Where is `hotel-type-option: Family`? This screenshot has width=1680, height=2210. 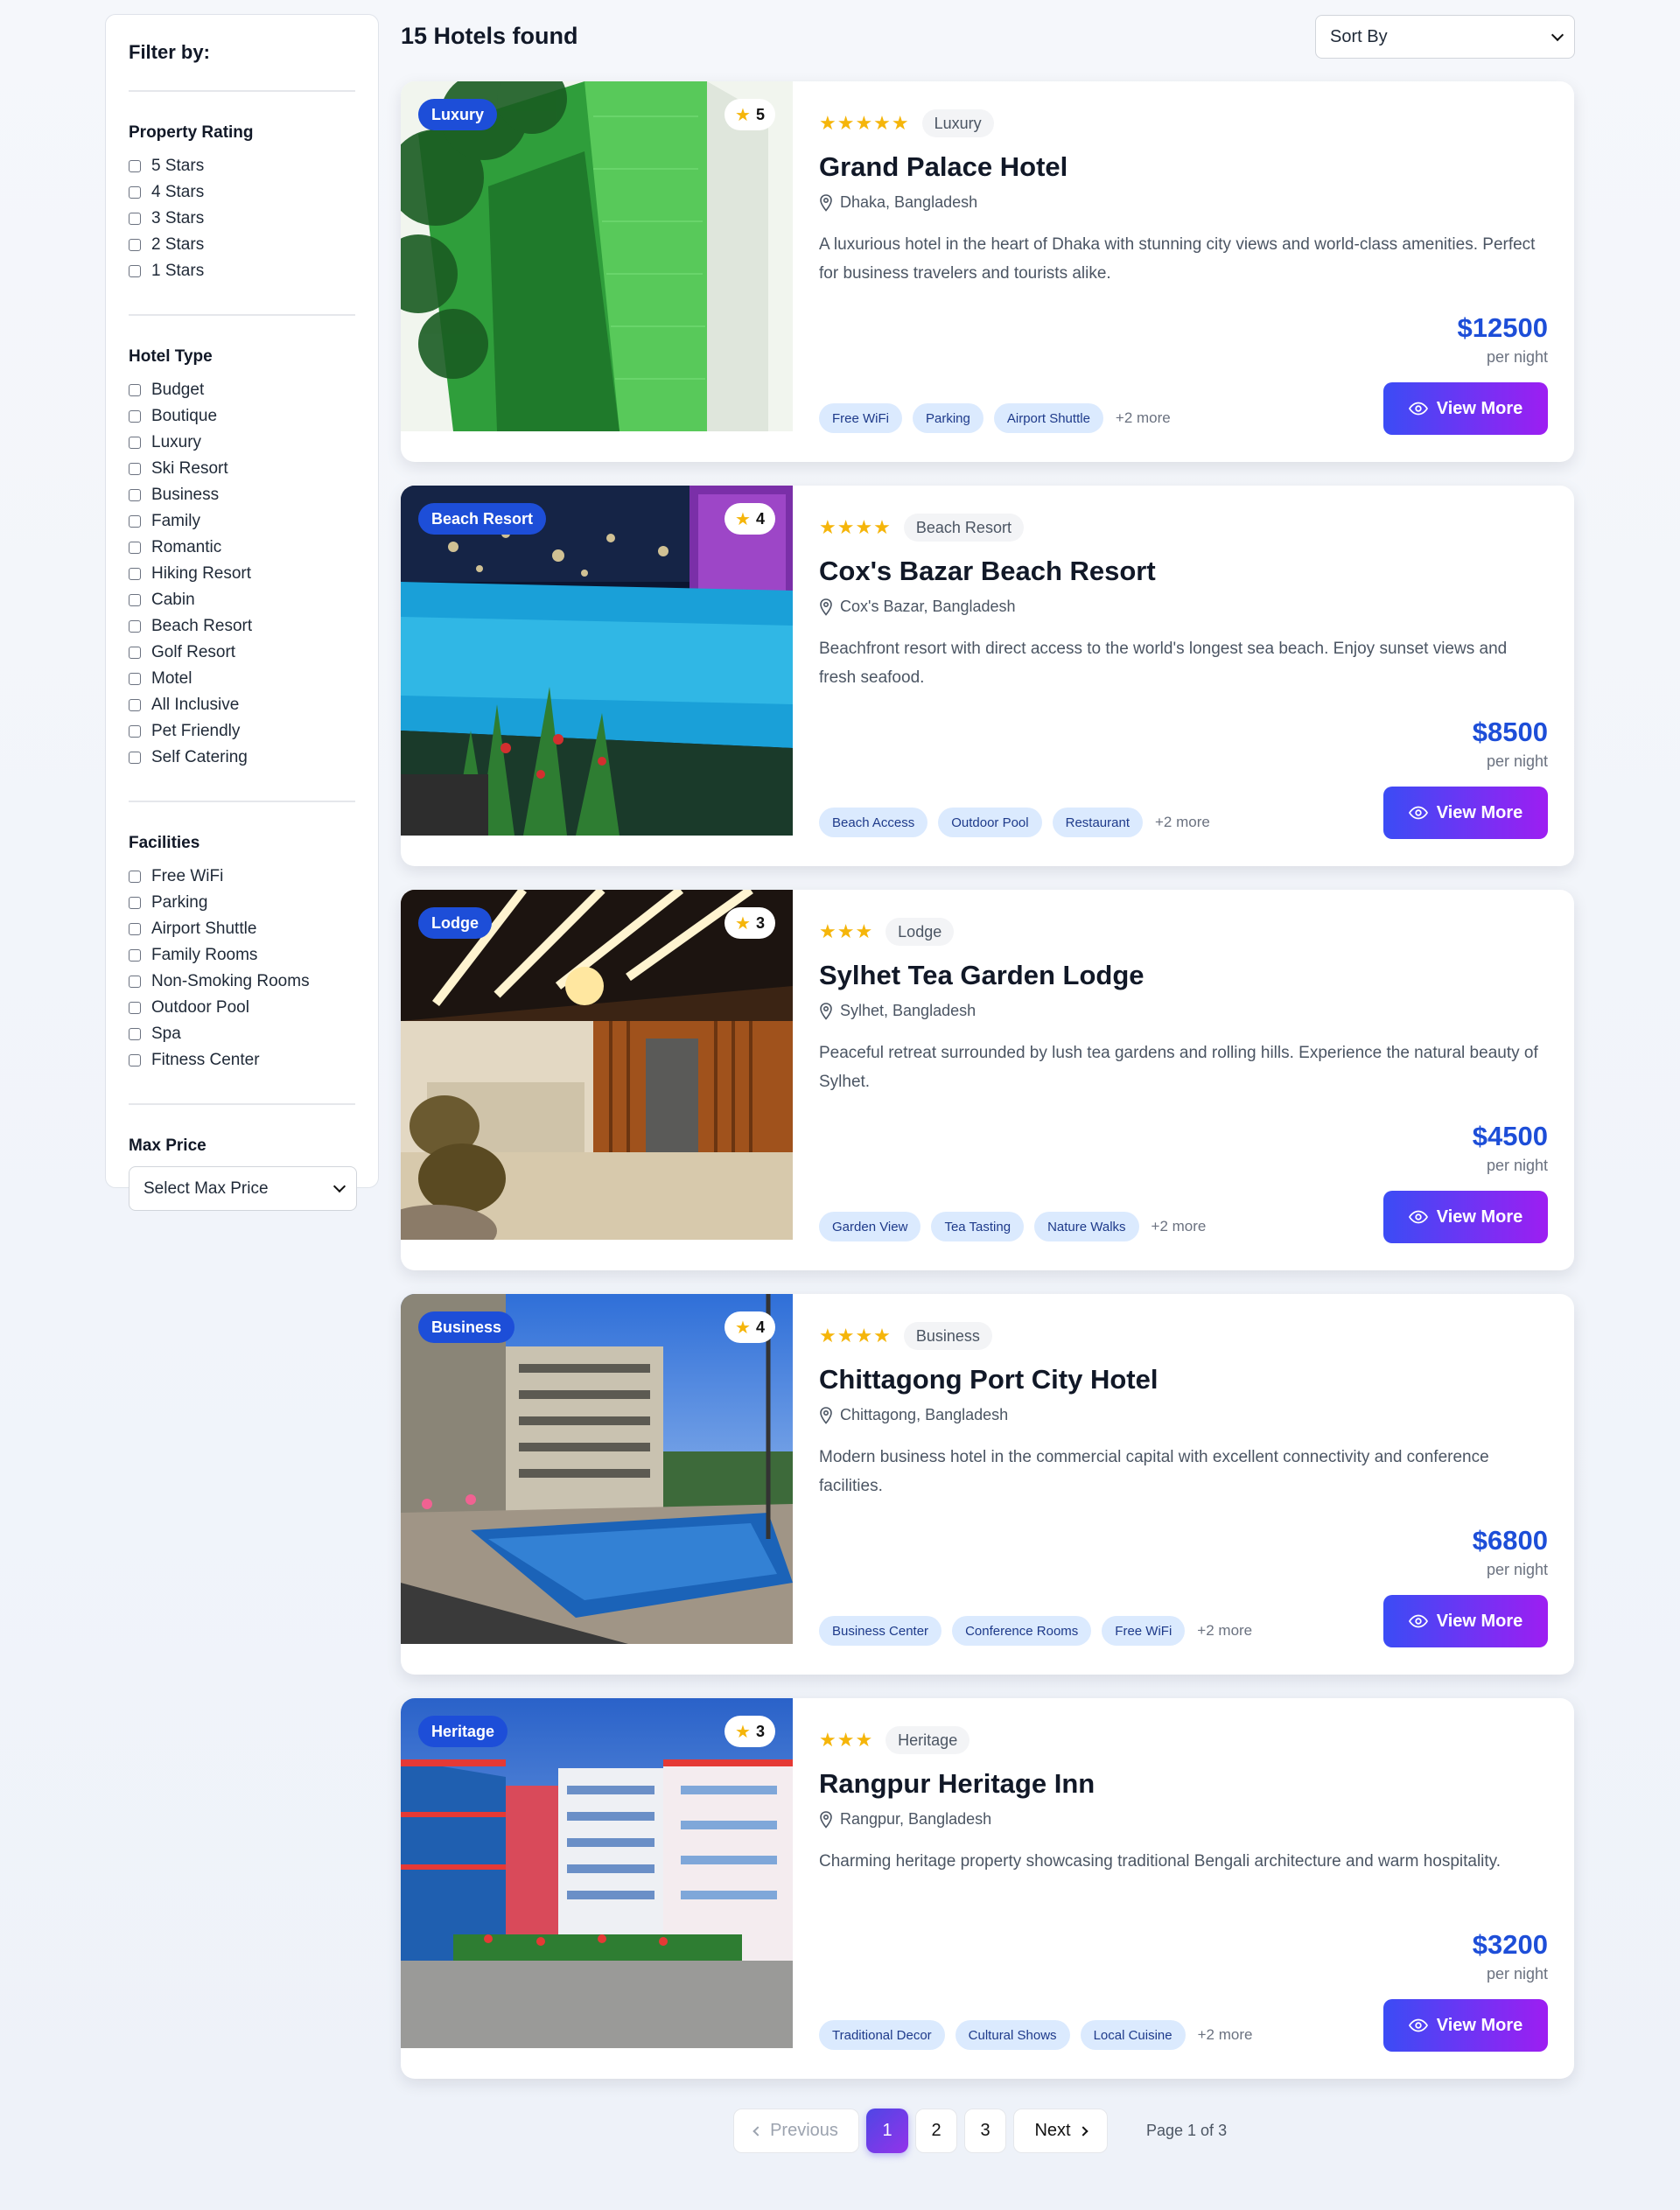 hotel-type-option: Family is located at coordinates (242, 521).